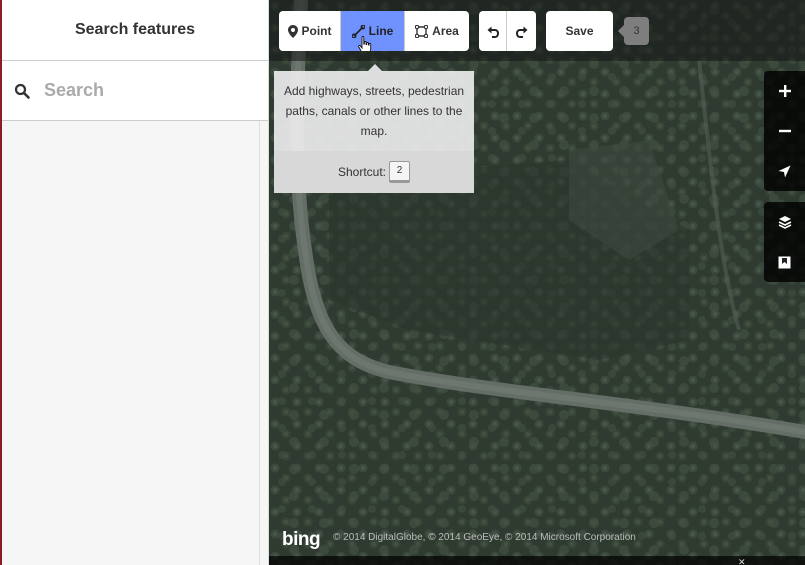 The width and height of the screenshot is (805, 565). Describe the element at coordinates (22, 91) in the screenshot. I see `search-icon` at that location.